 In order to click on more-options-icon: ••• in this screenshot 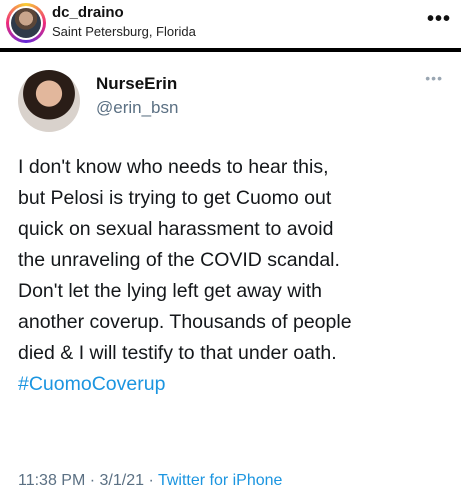, I will do `click(439, 19)`.